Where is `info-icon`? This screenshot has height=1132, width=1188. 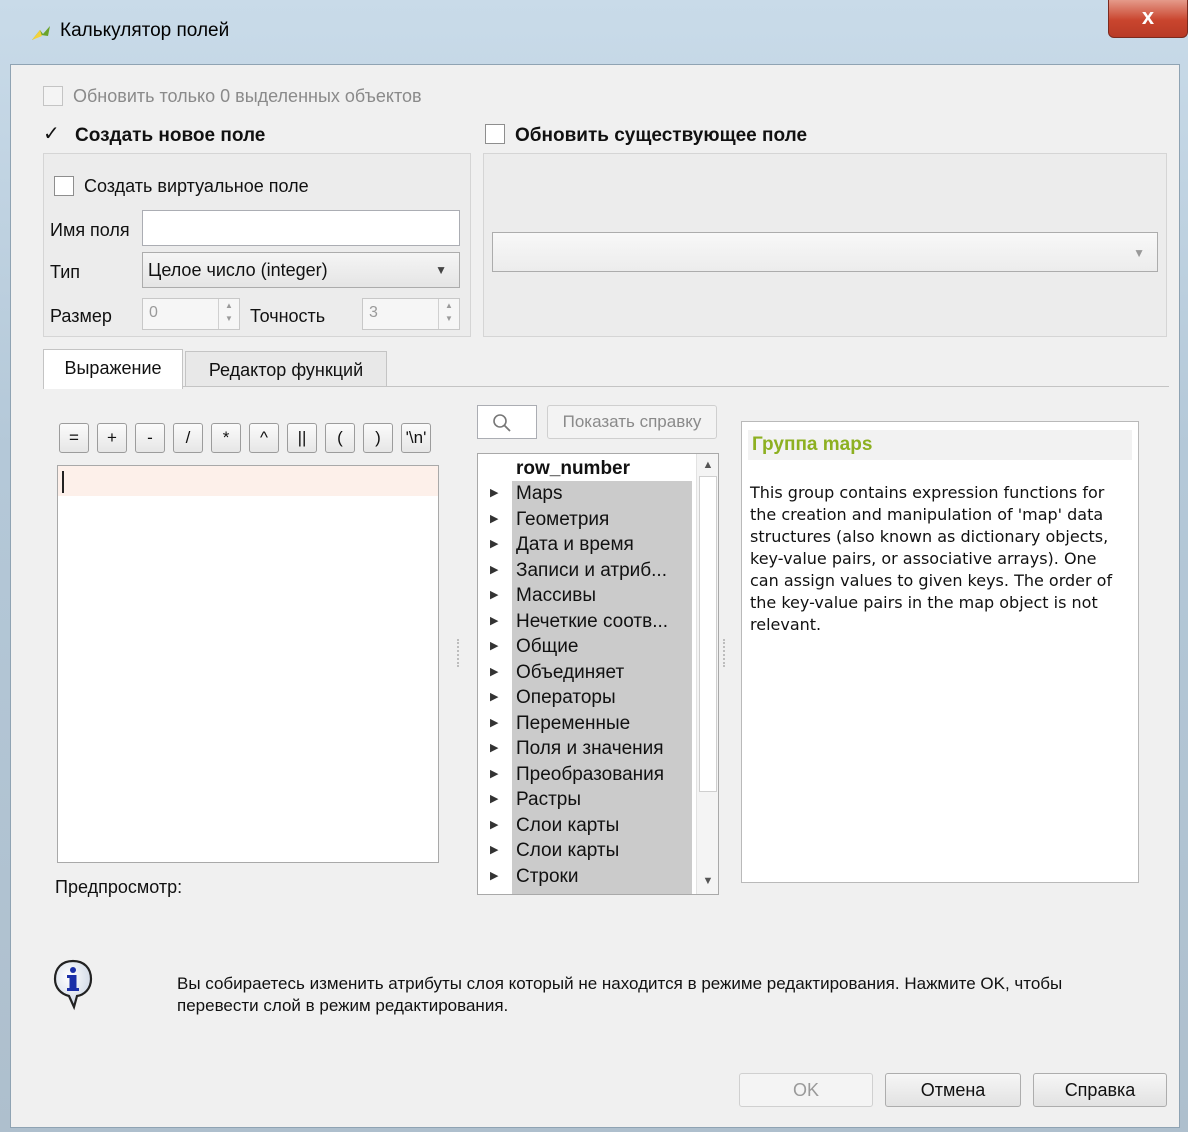
info-icon is located at coordinates (73, 985).